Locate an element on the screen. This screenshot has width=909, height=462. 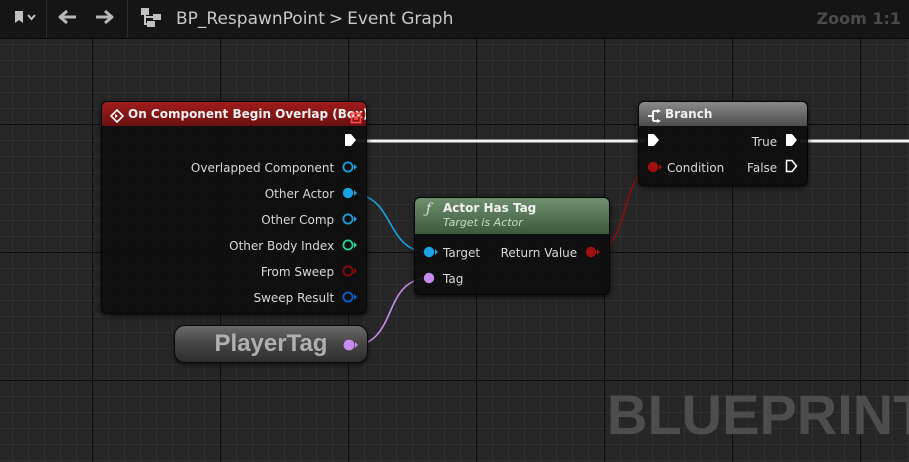
breadcrumb-graph: Event Graph is located at coordinates (400, 19).